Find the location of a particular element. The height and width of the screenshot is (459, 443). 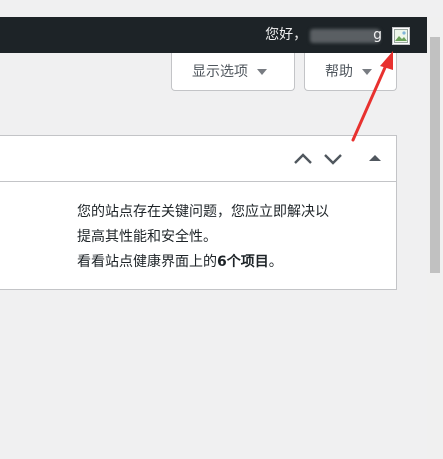

toggle-panel-button is located at coordinates (375, 159).